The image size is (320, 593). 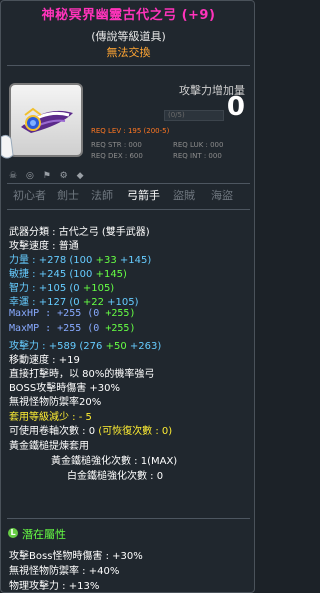 I want to click on stat-dex: 敏捷 : +245 (100 +145), so click(x=68, y=274).